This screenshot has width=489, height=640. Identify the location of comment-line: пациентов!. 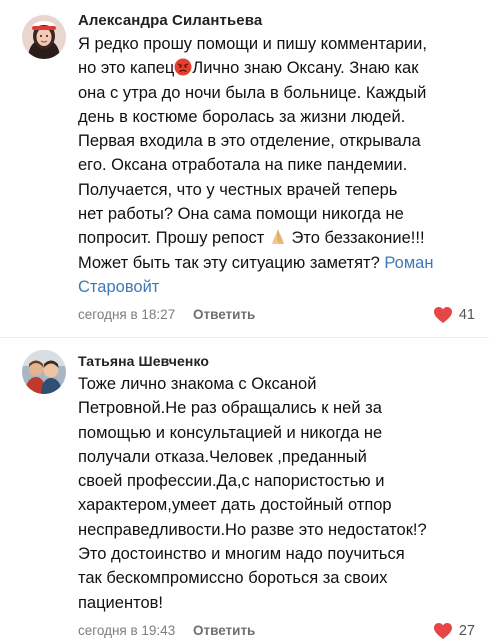
(120, 602).